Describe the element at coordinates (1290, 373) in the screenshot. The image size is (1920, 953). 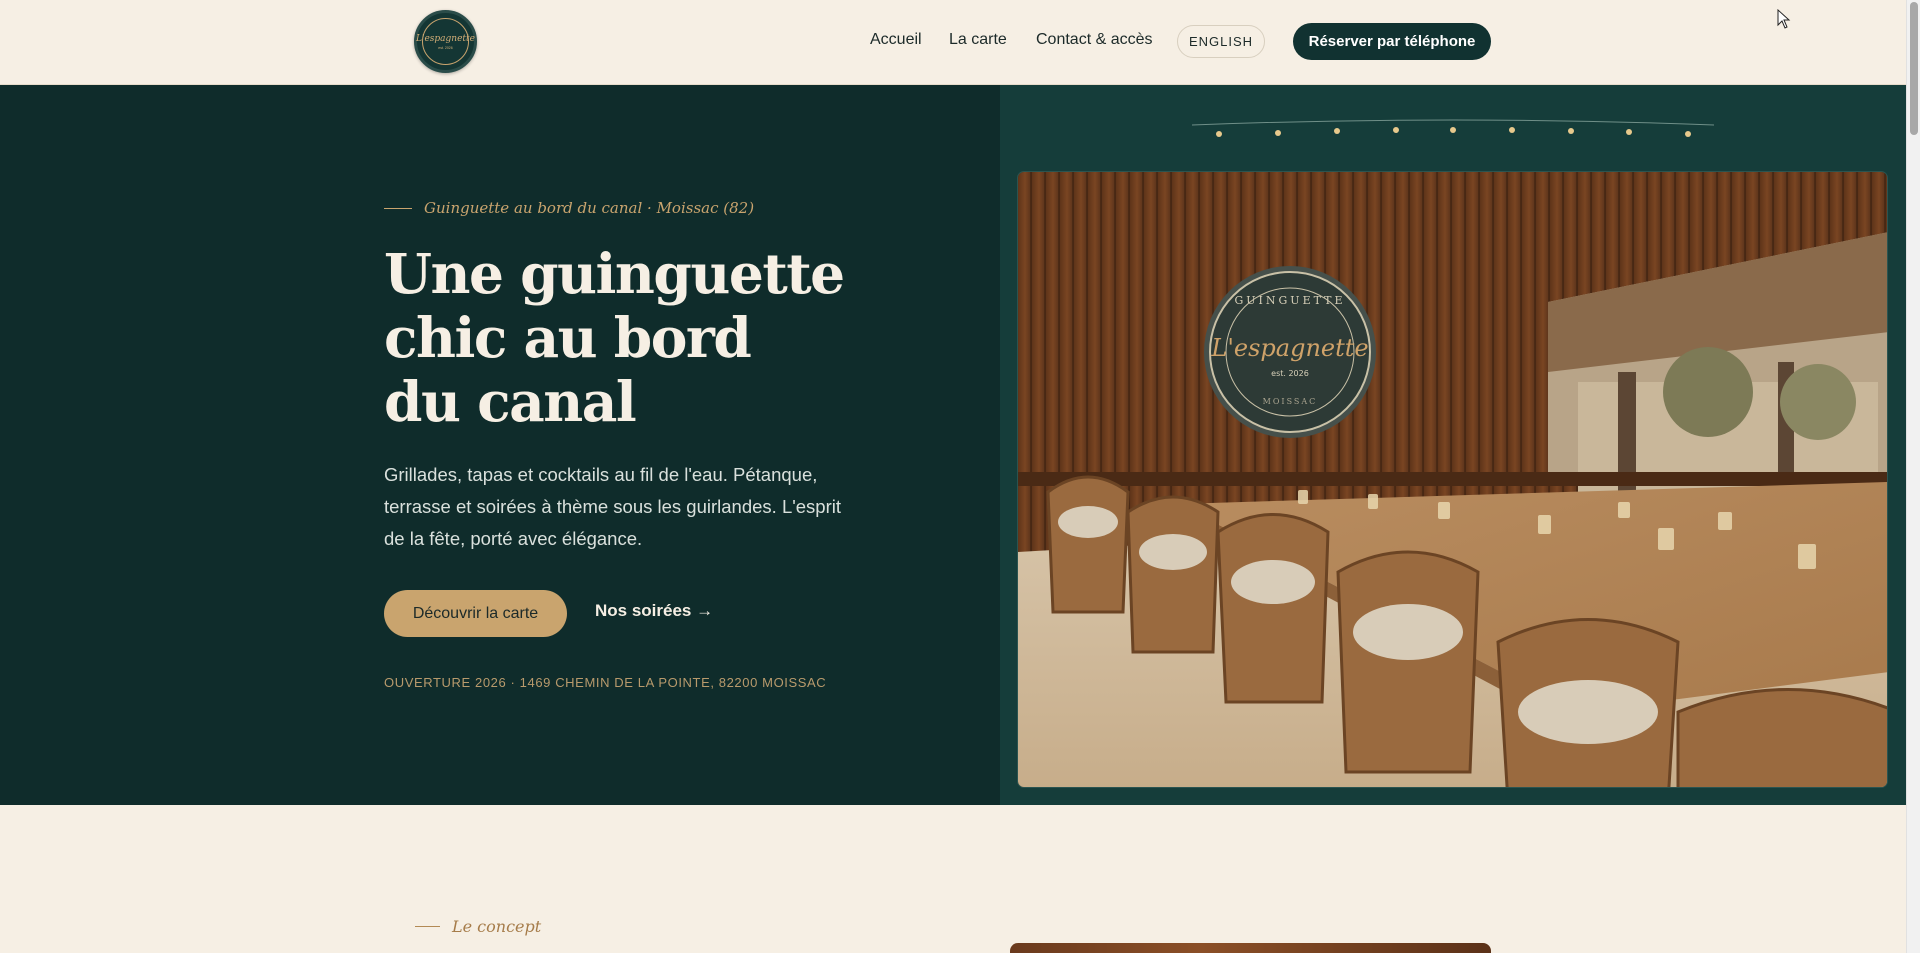
I see `sign-est-text: est. 2026` at that location.